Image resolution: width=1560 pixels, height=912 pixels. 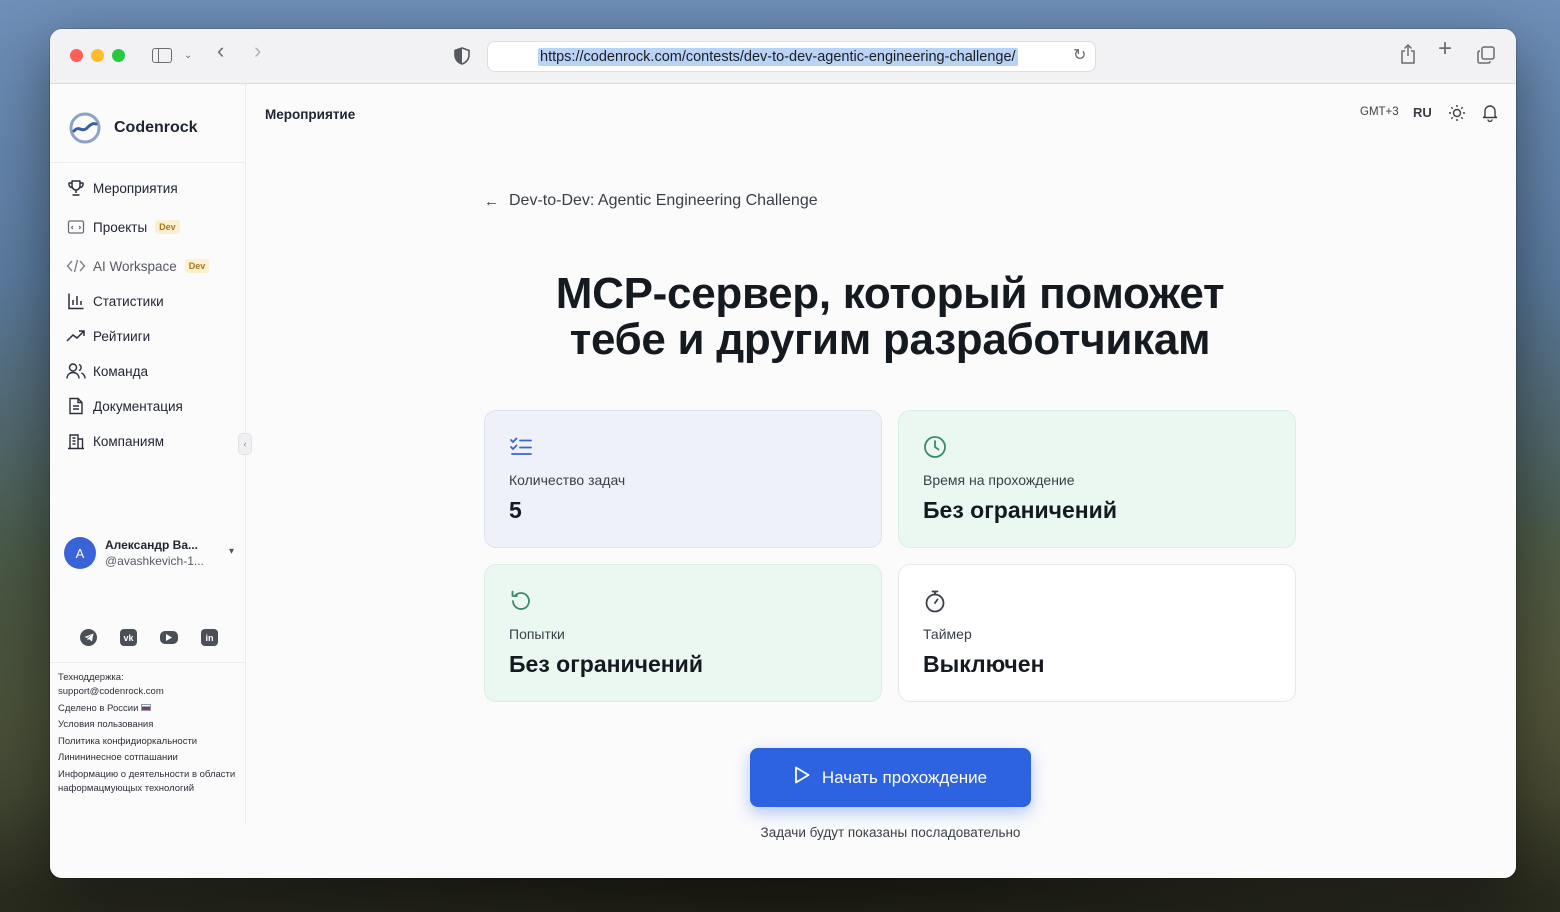 What do you see at coordinates (1486, 55) in the screenshot?
I see `tab-overview-icon` at bounding box center [1486, 55].